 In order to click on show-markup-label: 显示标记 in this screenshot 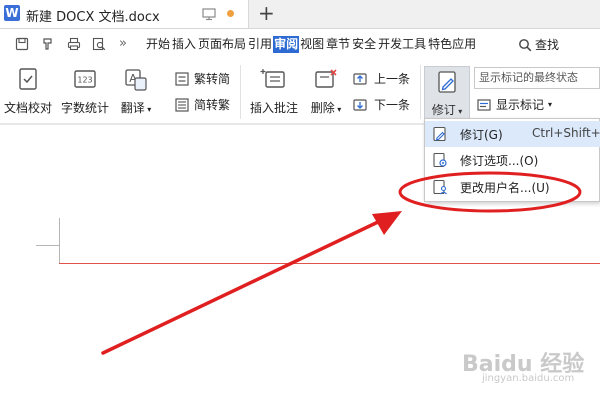, I will do `click(520, 105)`.